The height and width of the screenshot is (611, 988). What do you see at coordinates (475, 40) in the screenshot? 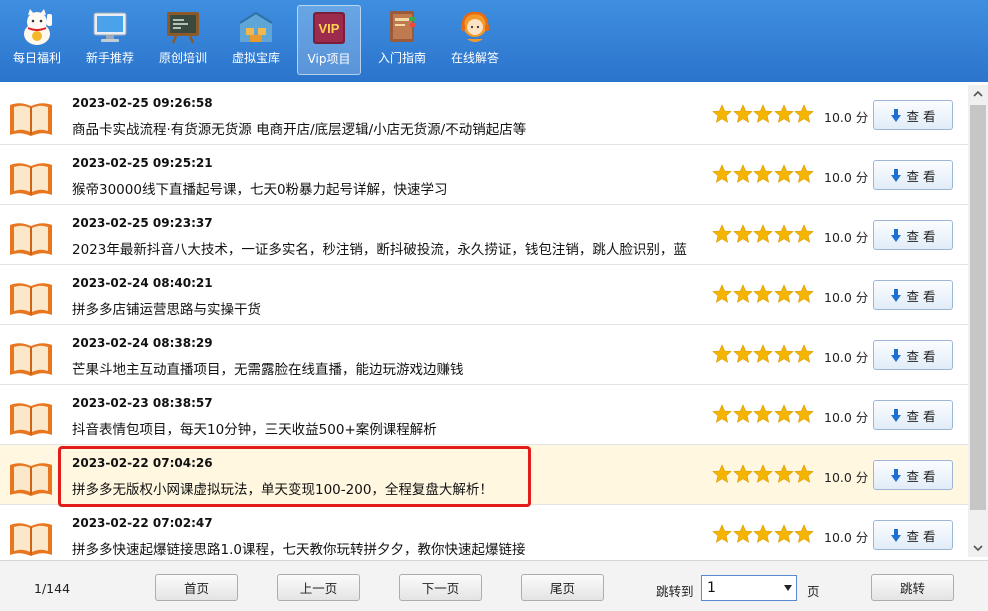
I see `toolbar-item-online-answer: 在线解答` at bounding box center [475, 40].